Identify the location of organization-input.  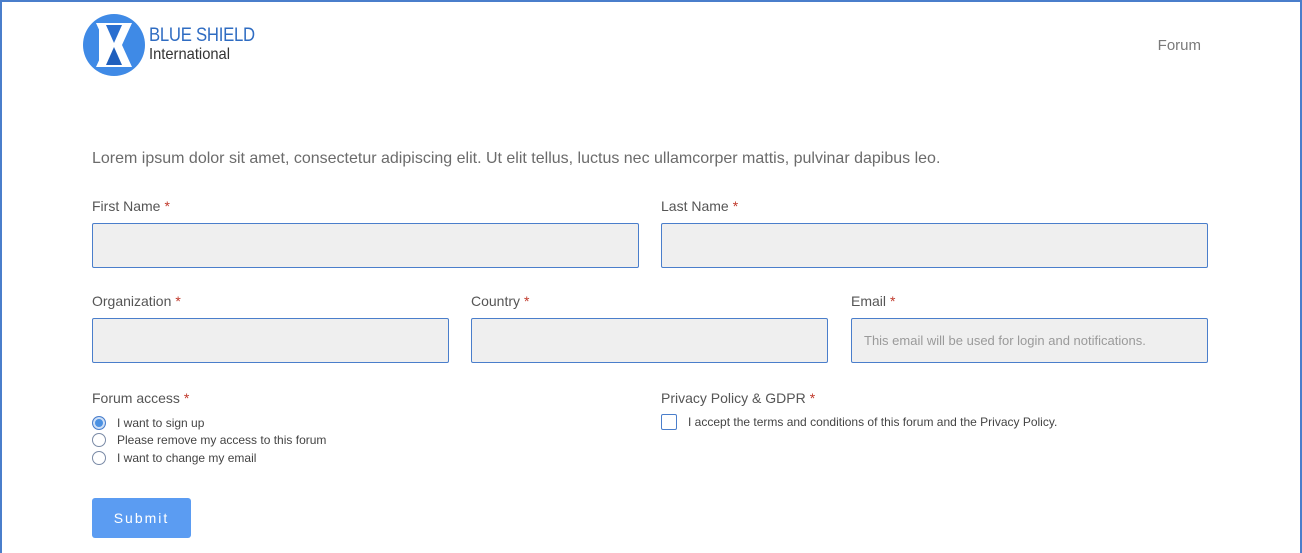
(270, 340).